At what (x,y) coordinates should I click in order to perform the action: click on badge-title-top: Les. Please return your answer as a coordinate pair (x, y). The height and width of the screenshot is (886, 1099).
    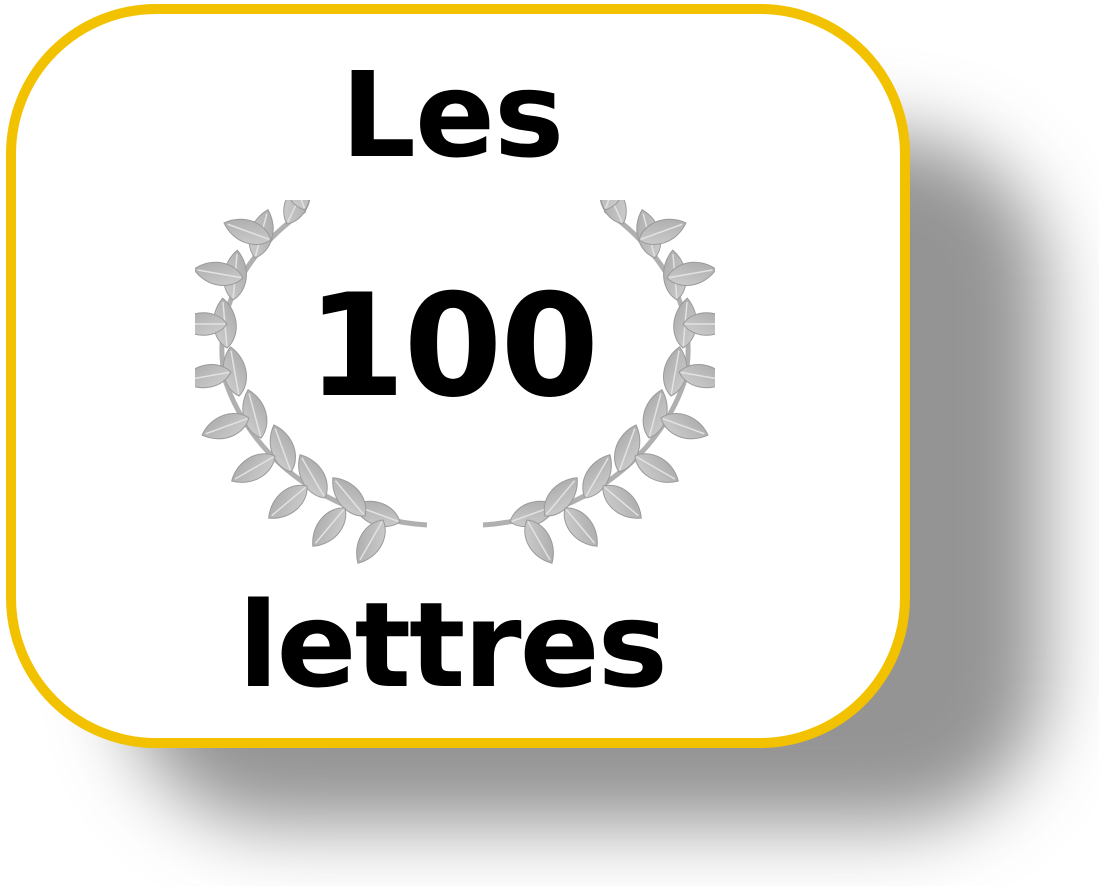
    Looking at the image, I should click on (452, 115).